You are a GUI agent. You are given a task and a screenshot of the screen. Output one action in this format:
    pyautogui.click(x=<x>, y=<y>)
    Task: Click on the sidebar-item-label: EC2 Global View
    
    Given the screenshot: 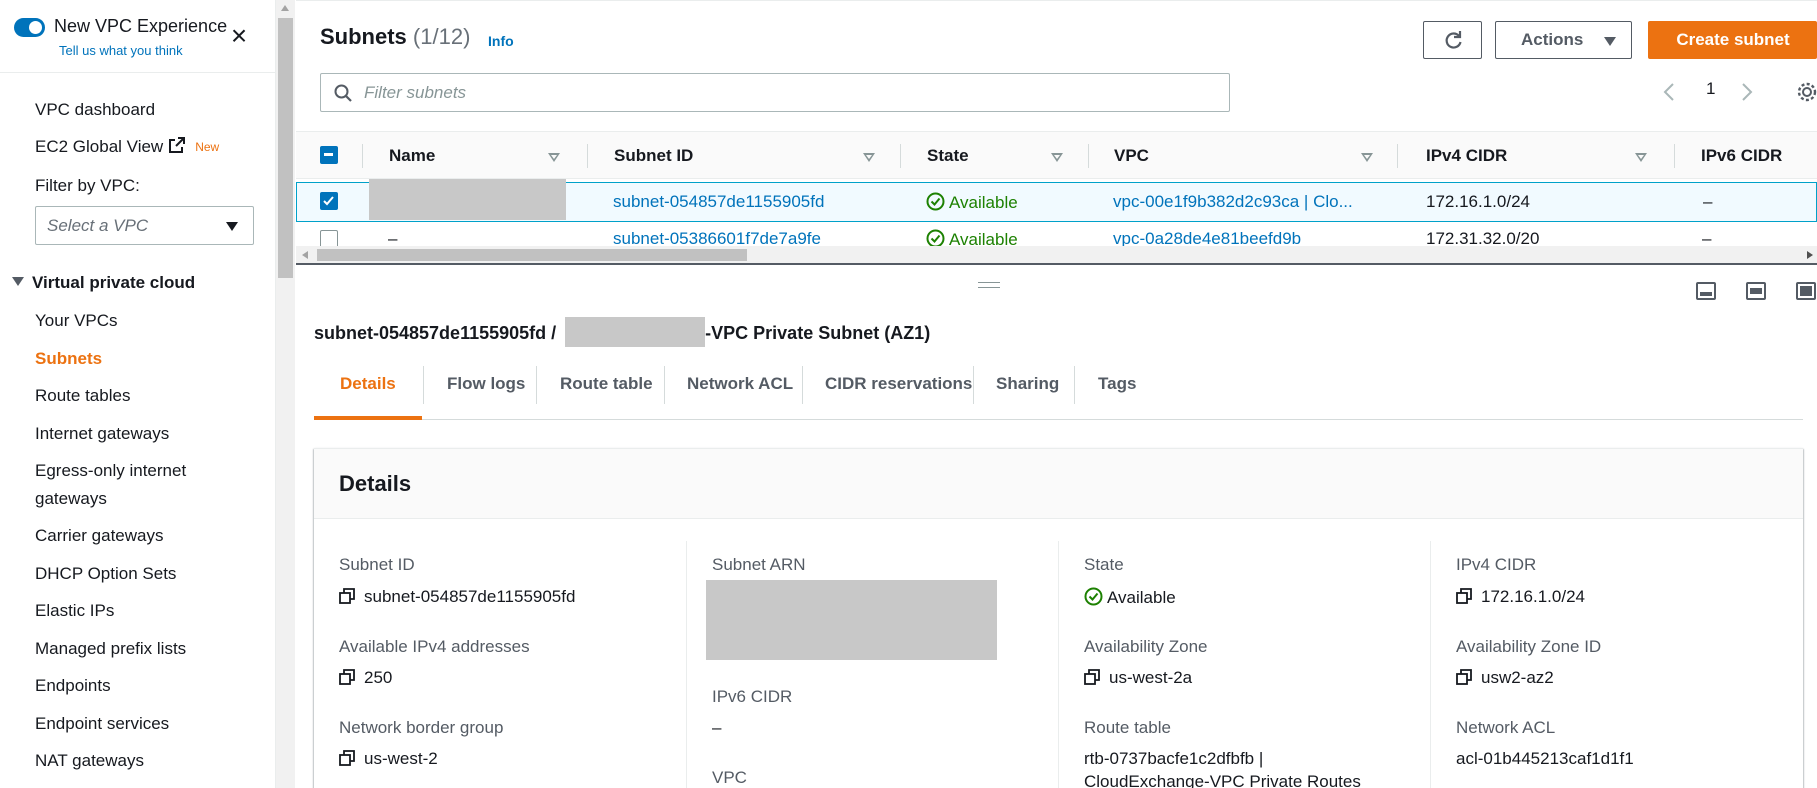 What is the action you would take?
    pyautogui.click(x=99, y=146)
    